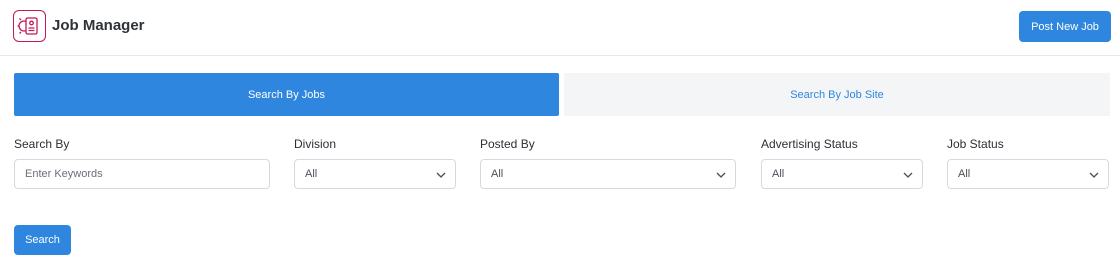 The image size is (1120, 269). I want to click on search-button: Search, so click(42, 240).